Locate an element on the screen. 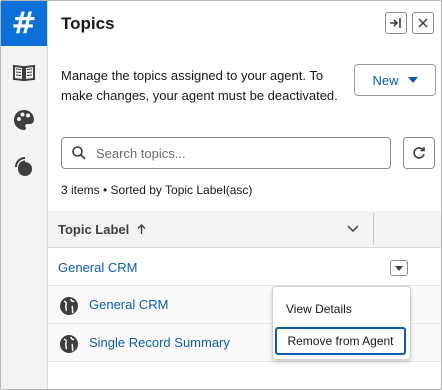 The width and height of the screenshot is (442, 390). row-actions-menu: View Details Remove from Agent is located at coordinates (341, 323).